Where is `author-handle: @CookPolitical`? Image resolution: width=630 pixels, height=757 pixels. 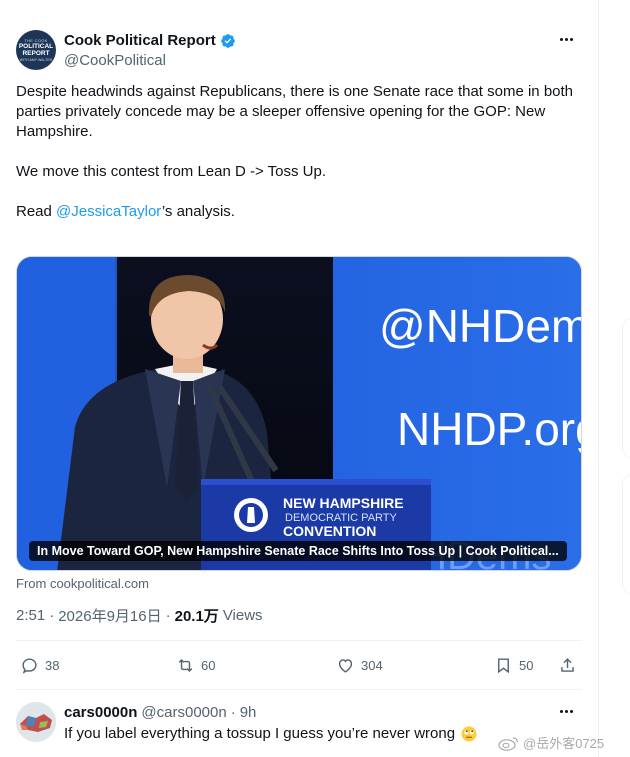 author-handle: @CookPolitical is located at coordinates (115, 60).